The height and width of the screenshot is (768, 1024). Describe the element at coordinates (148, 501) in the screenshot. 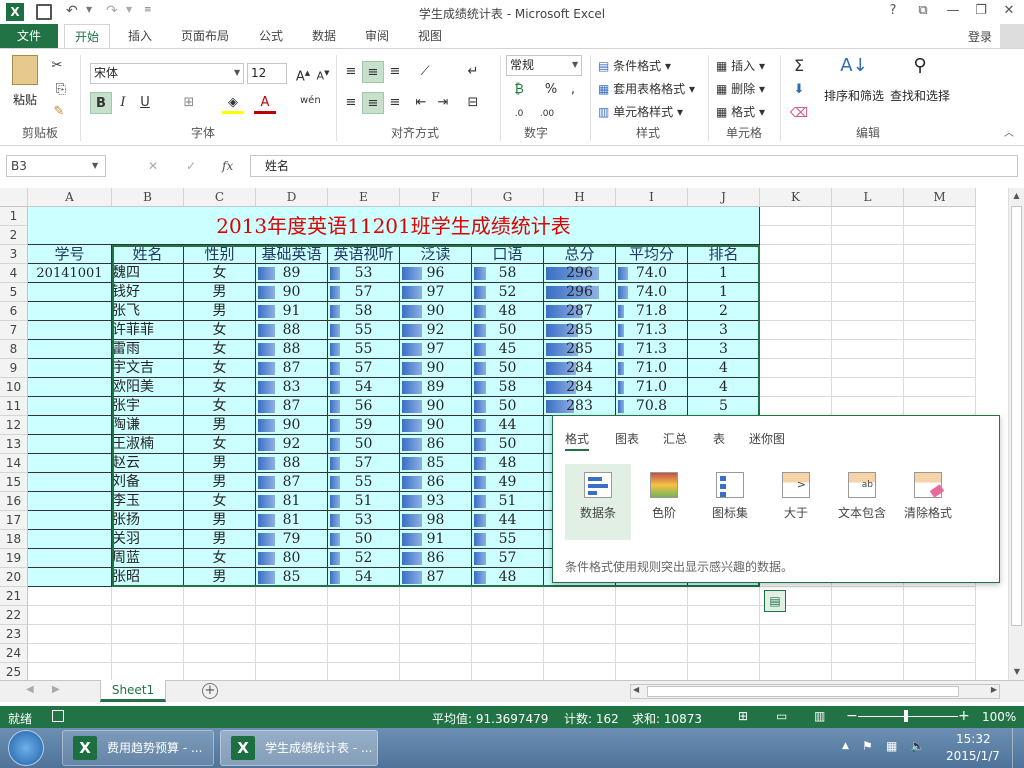

I see `table-cell: 李玉` at that location.